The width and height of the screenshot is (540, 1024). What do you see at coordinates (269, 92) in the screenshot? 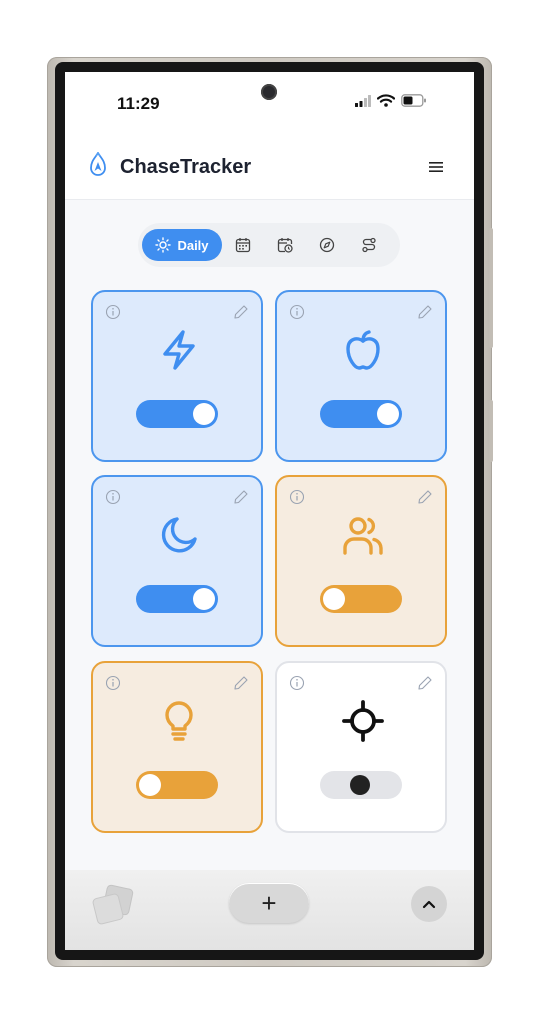
I see `front-camera` at bounding box center [269, 92].